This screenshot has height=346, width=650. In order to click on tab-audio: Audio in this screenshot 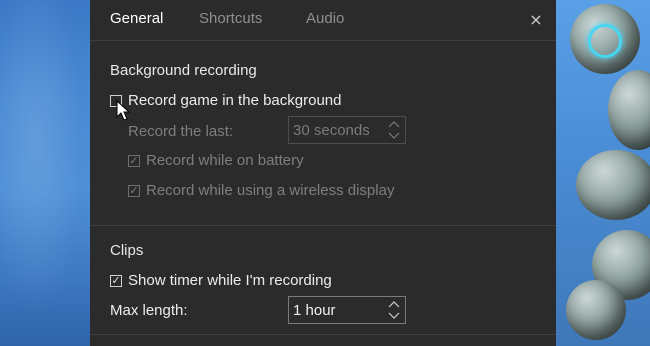, I will do `click(325, 18)`.